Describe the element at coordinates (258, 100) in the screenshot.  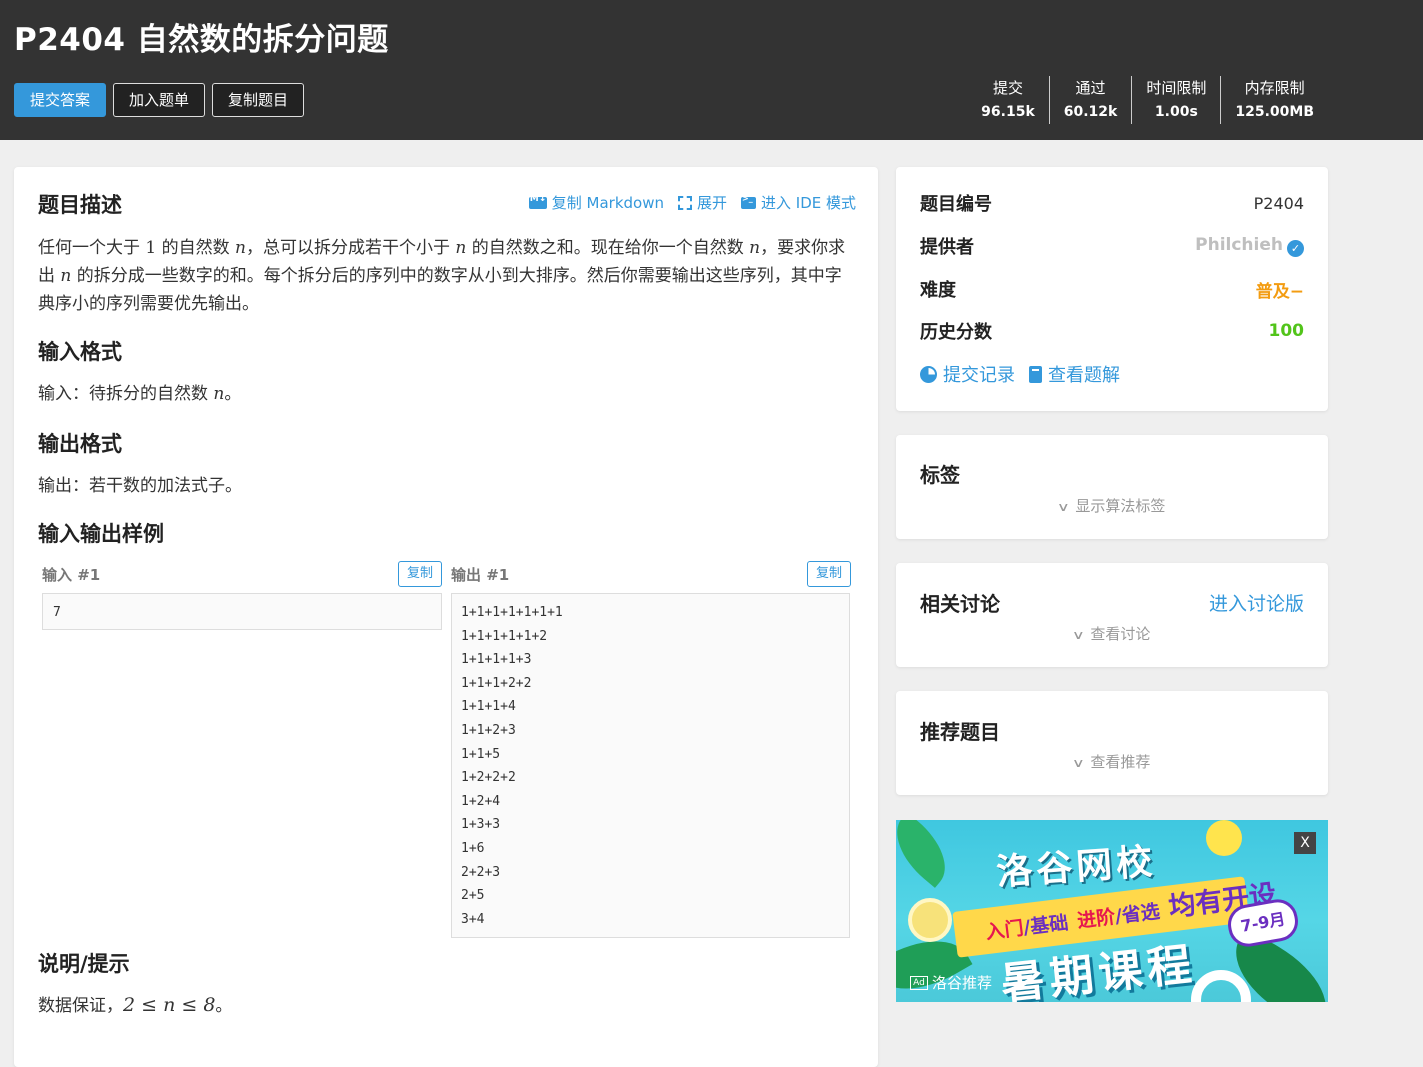
I see `copy-problem-button: 复制题目` at that location.